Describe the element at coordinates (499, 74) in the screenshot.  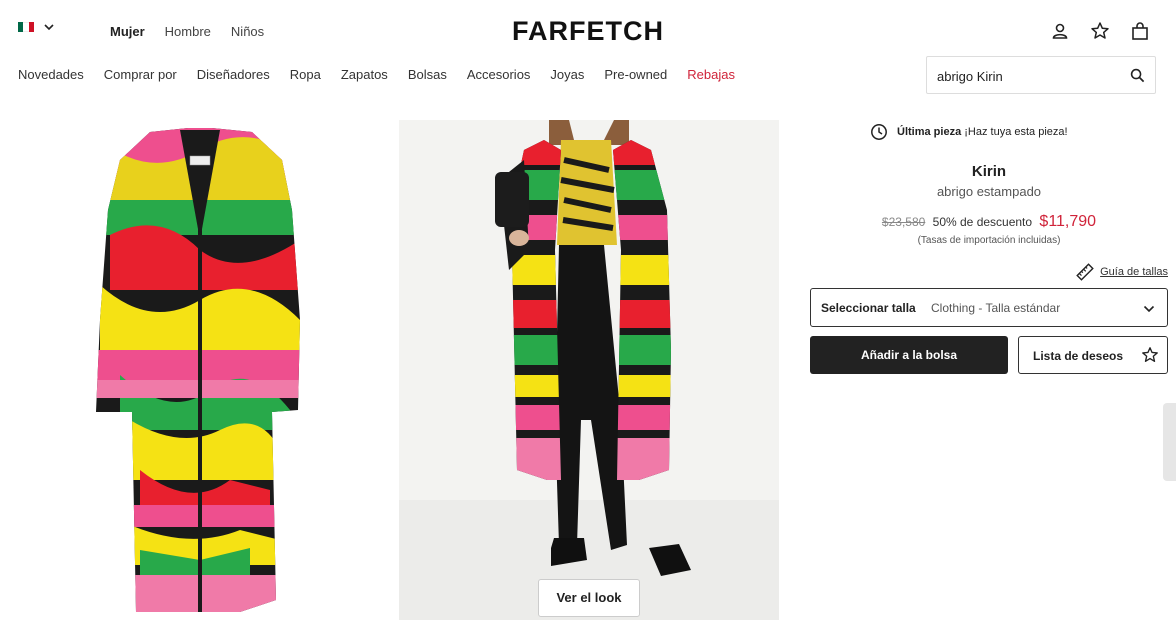
I see `nav-accesorios: Accesorios` at that location.